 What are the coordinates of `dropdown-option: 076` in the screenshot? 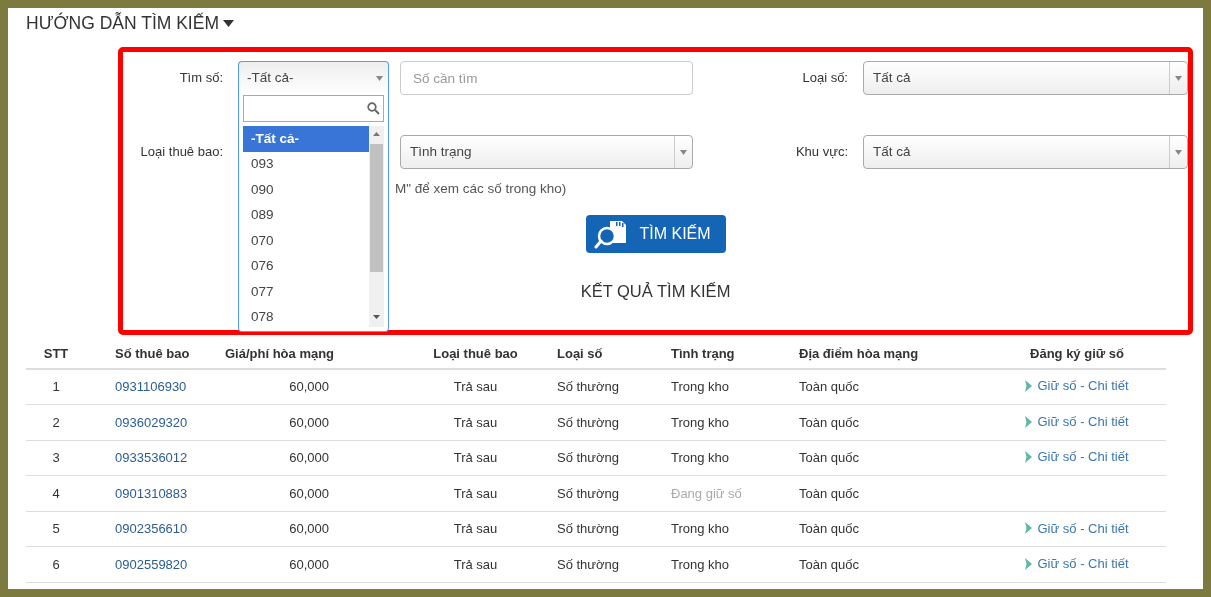 It's located at (306, 266).